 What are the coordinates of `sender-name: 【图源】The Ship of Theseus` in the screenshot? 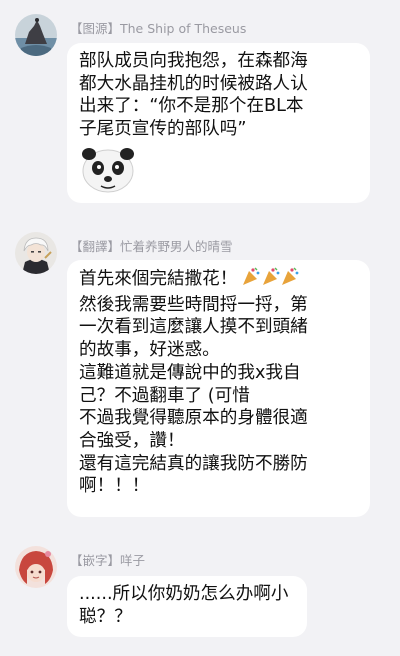 It's located at (158, 28).